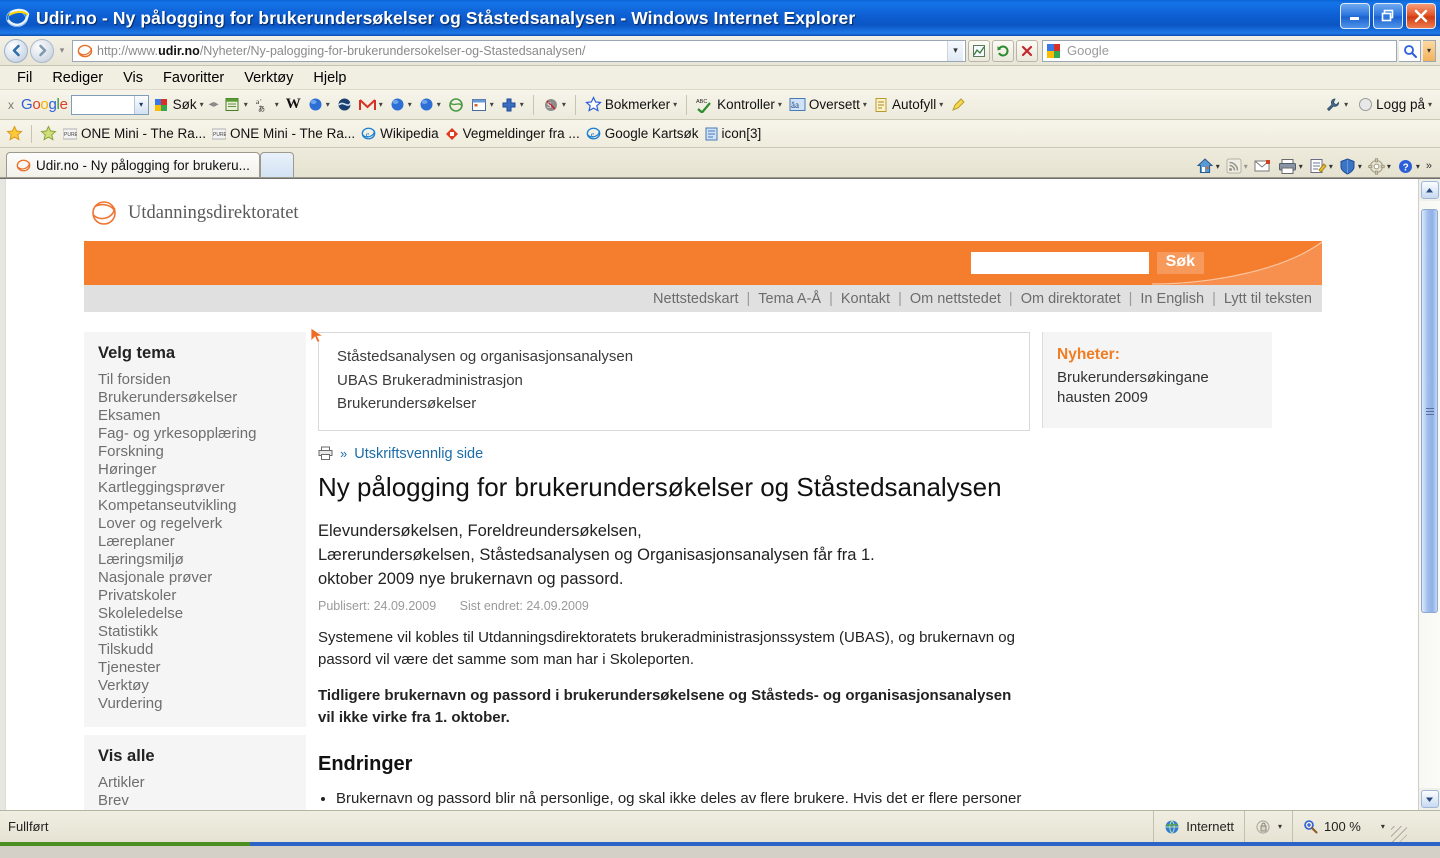 The width and height of the screenshot is (1440, 858). Describe the element at coordinates (1429, 411) in the screenshot. I see `scrollbar-thumb` at that location.